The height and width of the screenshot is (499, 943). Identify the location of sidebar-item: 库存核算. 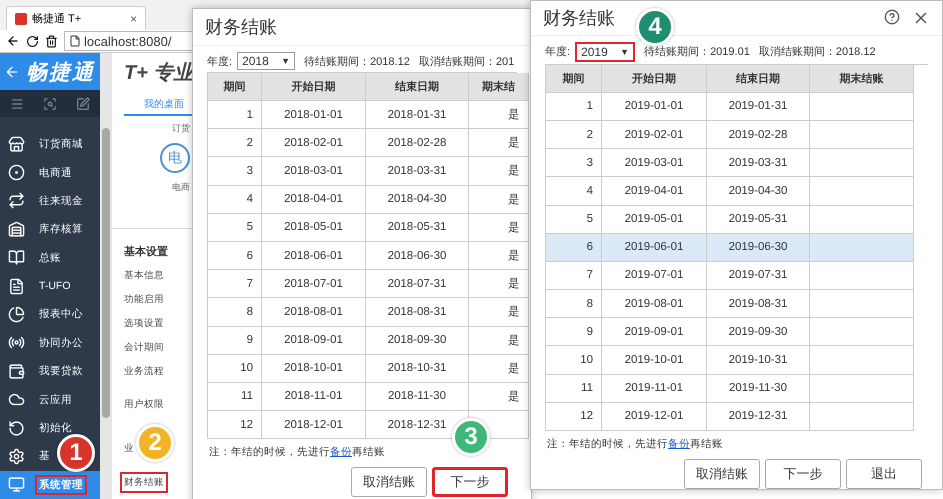
(43, 229).